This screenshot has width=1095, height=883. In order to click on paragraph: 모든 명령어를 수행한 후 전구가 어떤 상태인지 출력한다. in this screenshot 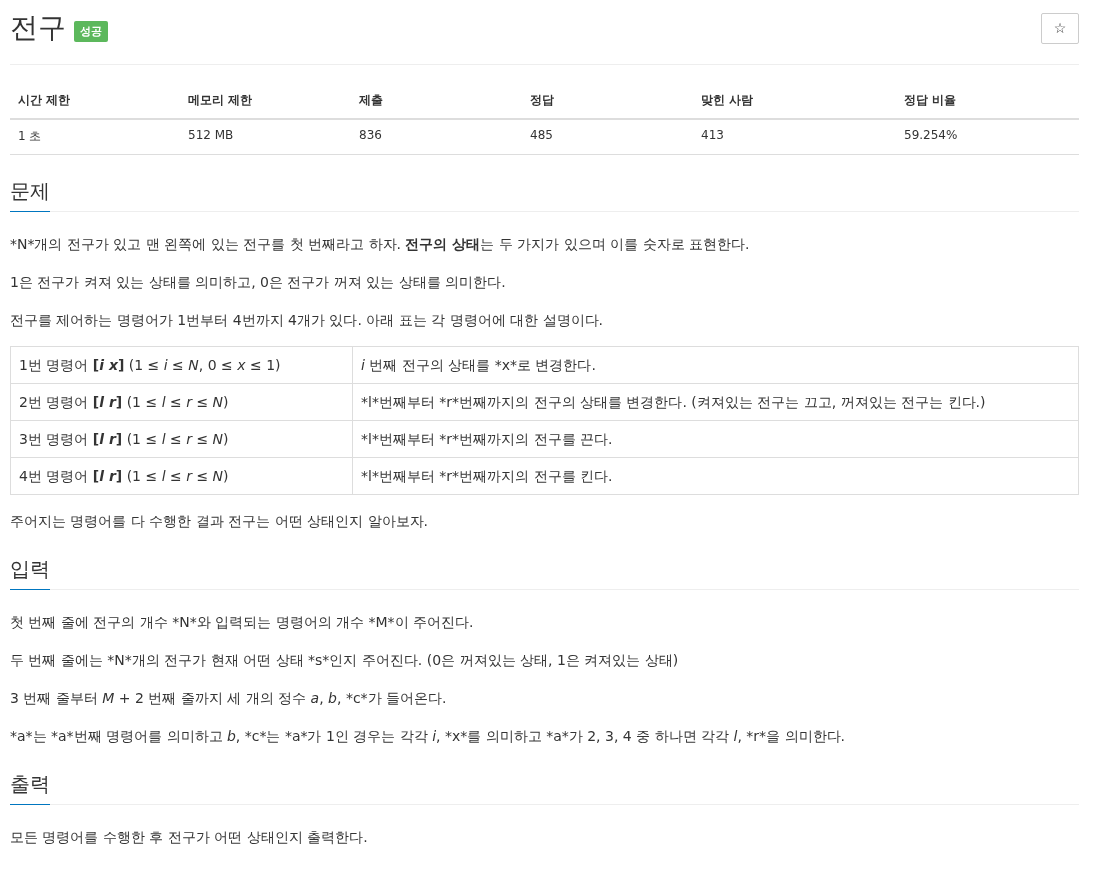, I will do `click(189, 837)`.